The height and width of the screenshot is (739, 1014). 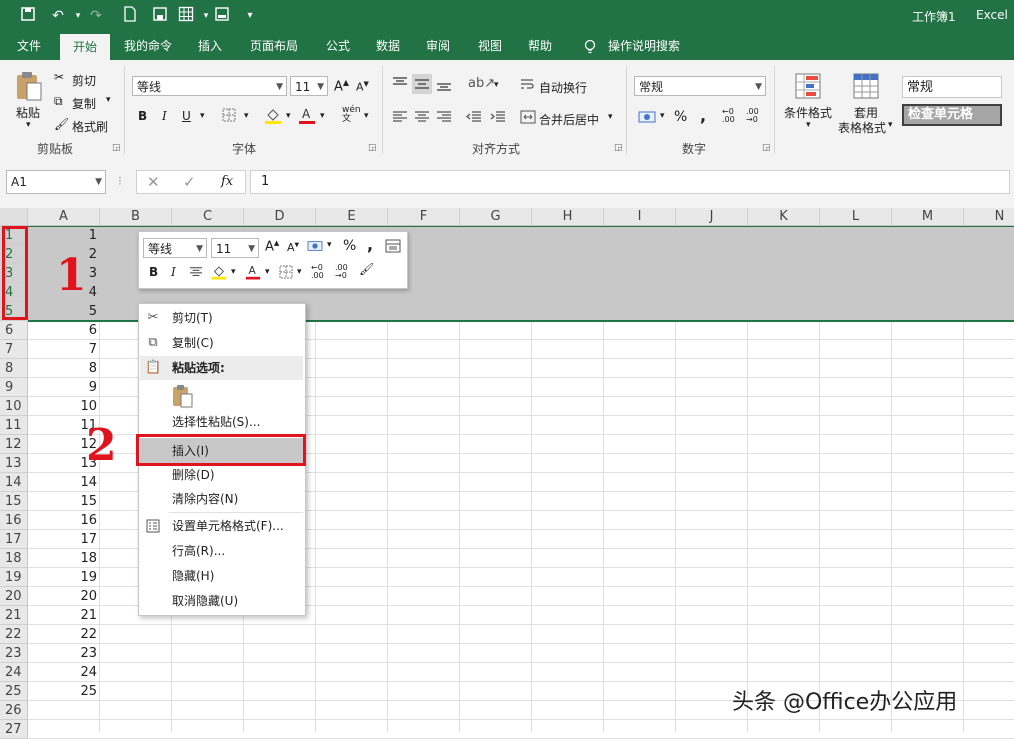 I want to click on column-header-i: I, so click(x=640, y=217).